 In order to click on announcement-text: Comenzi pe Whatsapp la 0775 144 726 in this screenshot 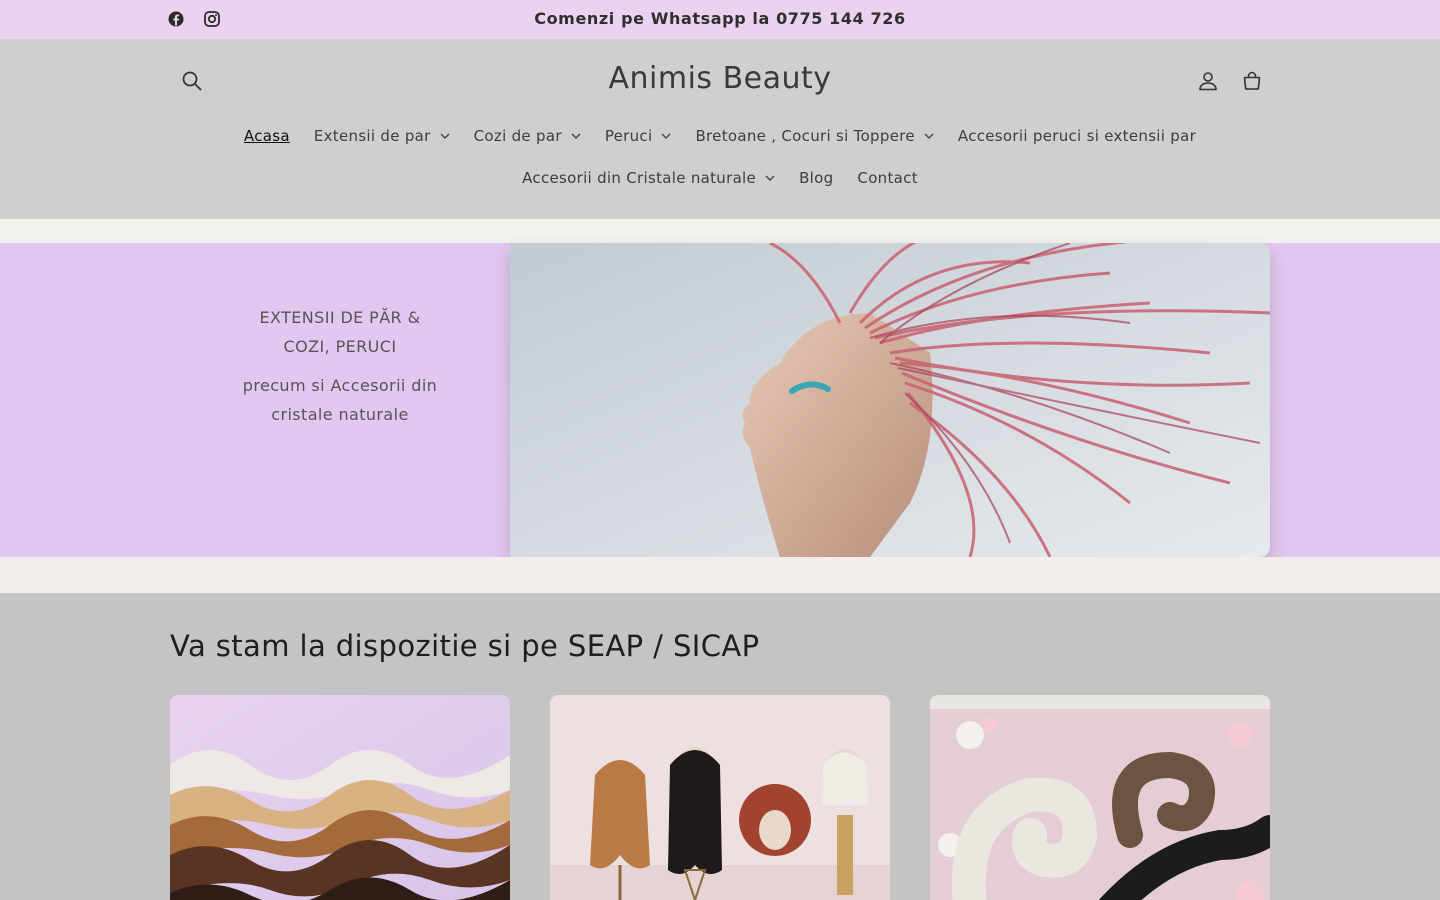, I will do `click(720, 18)`.